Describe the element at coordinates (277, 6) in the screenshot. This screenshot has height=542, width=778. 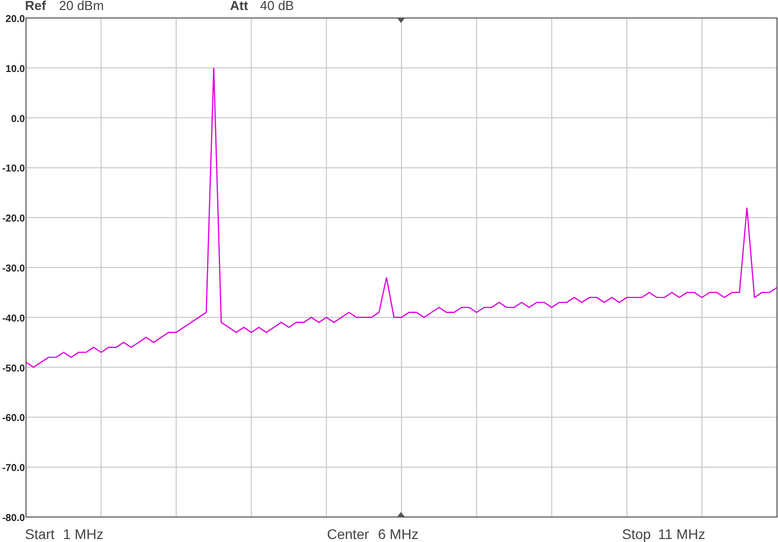
I see `header-value: 40 dB` at that location.